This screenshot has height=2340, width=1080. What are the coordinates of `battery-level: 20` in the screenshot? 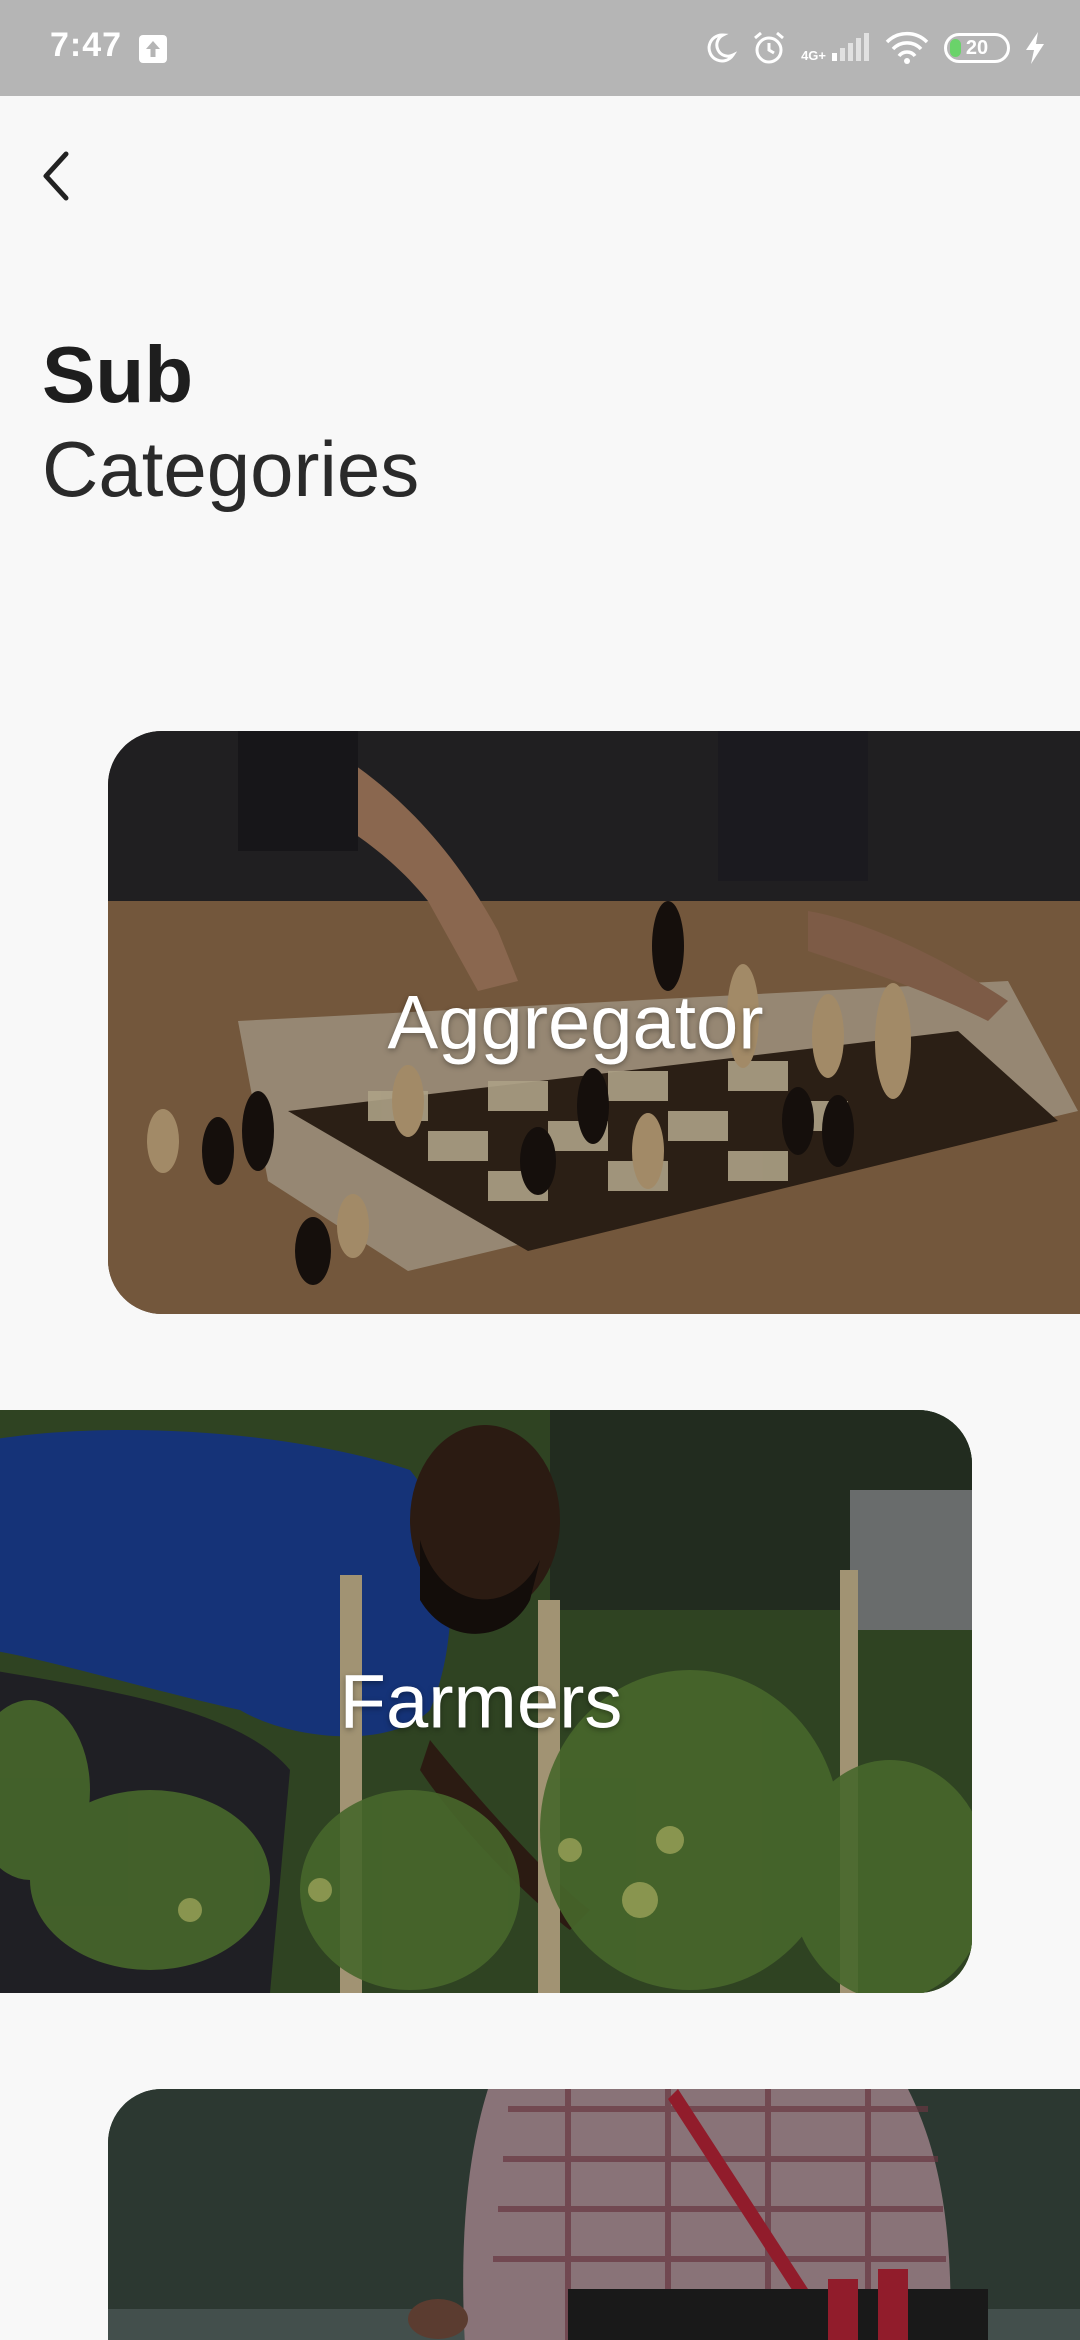 It's located at (977, 47).